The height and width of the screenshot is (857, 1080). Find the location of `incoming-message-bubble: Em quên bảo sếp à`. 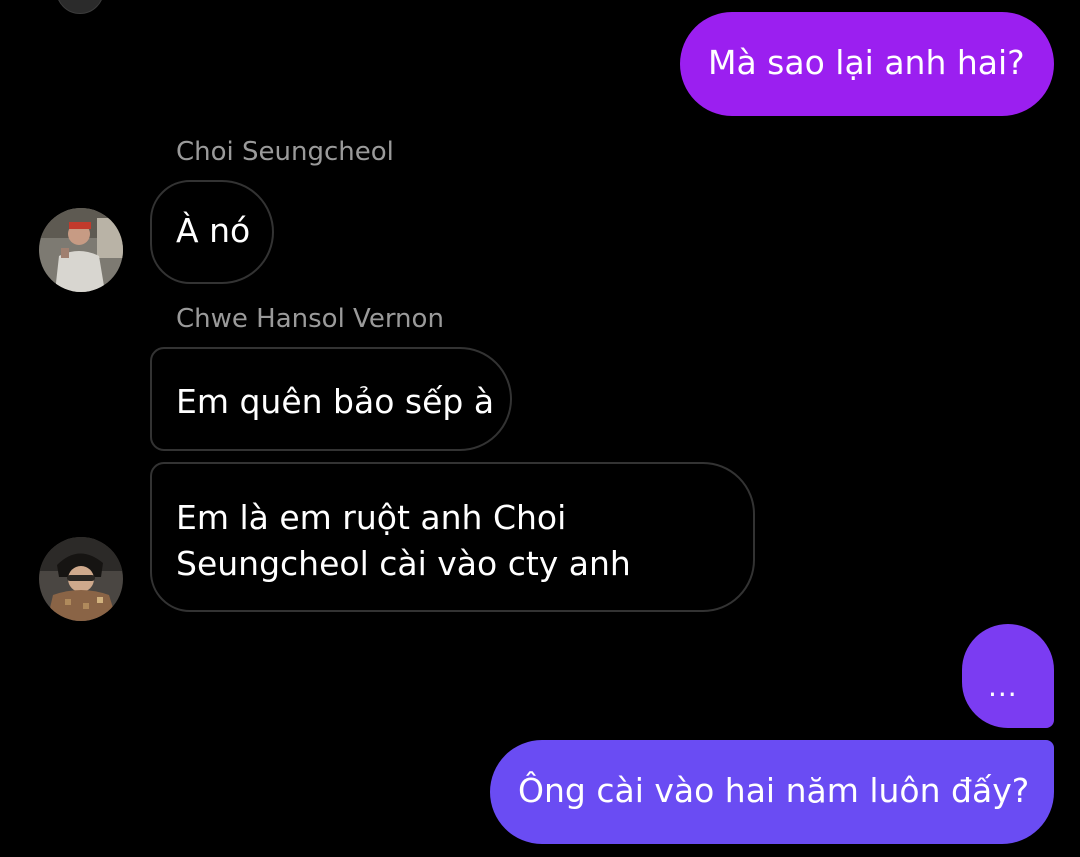

incoming-message-bubble: Em quên bảo sếp à is located at coordinates (331, 399).